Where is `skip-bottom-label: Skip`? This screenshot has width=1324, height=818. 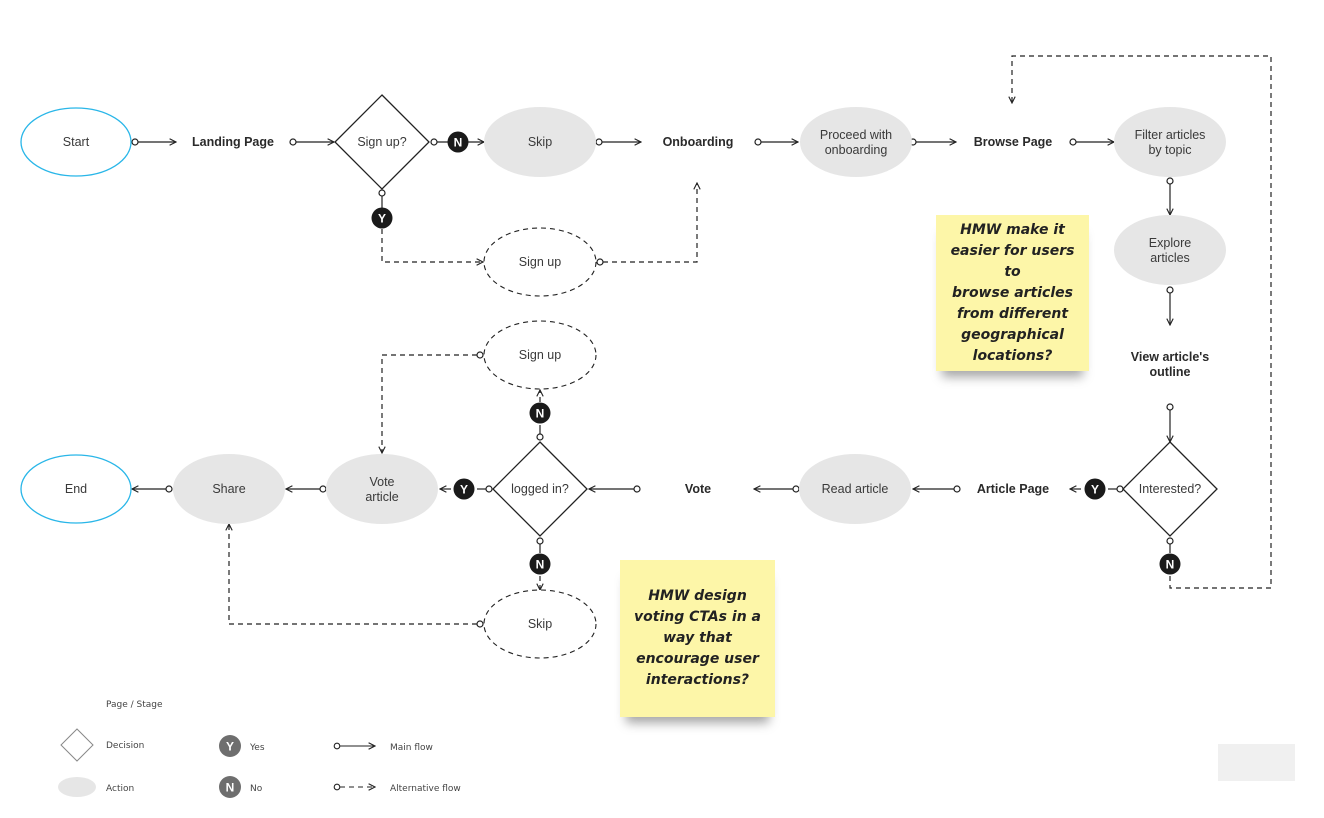 skip-bottom-label: Skip is located at coordinates (540, 624).